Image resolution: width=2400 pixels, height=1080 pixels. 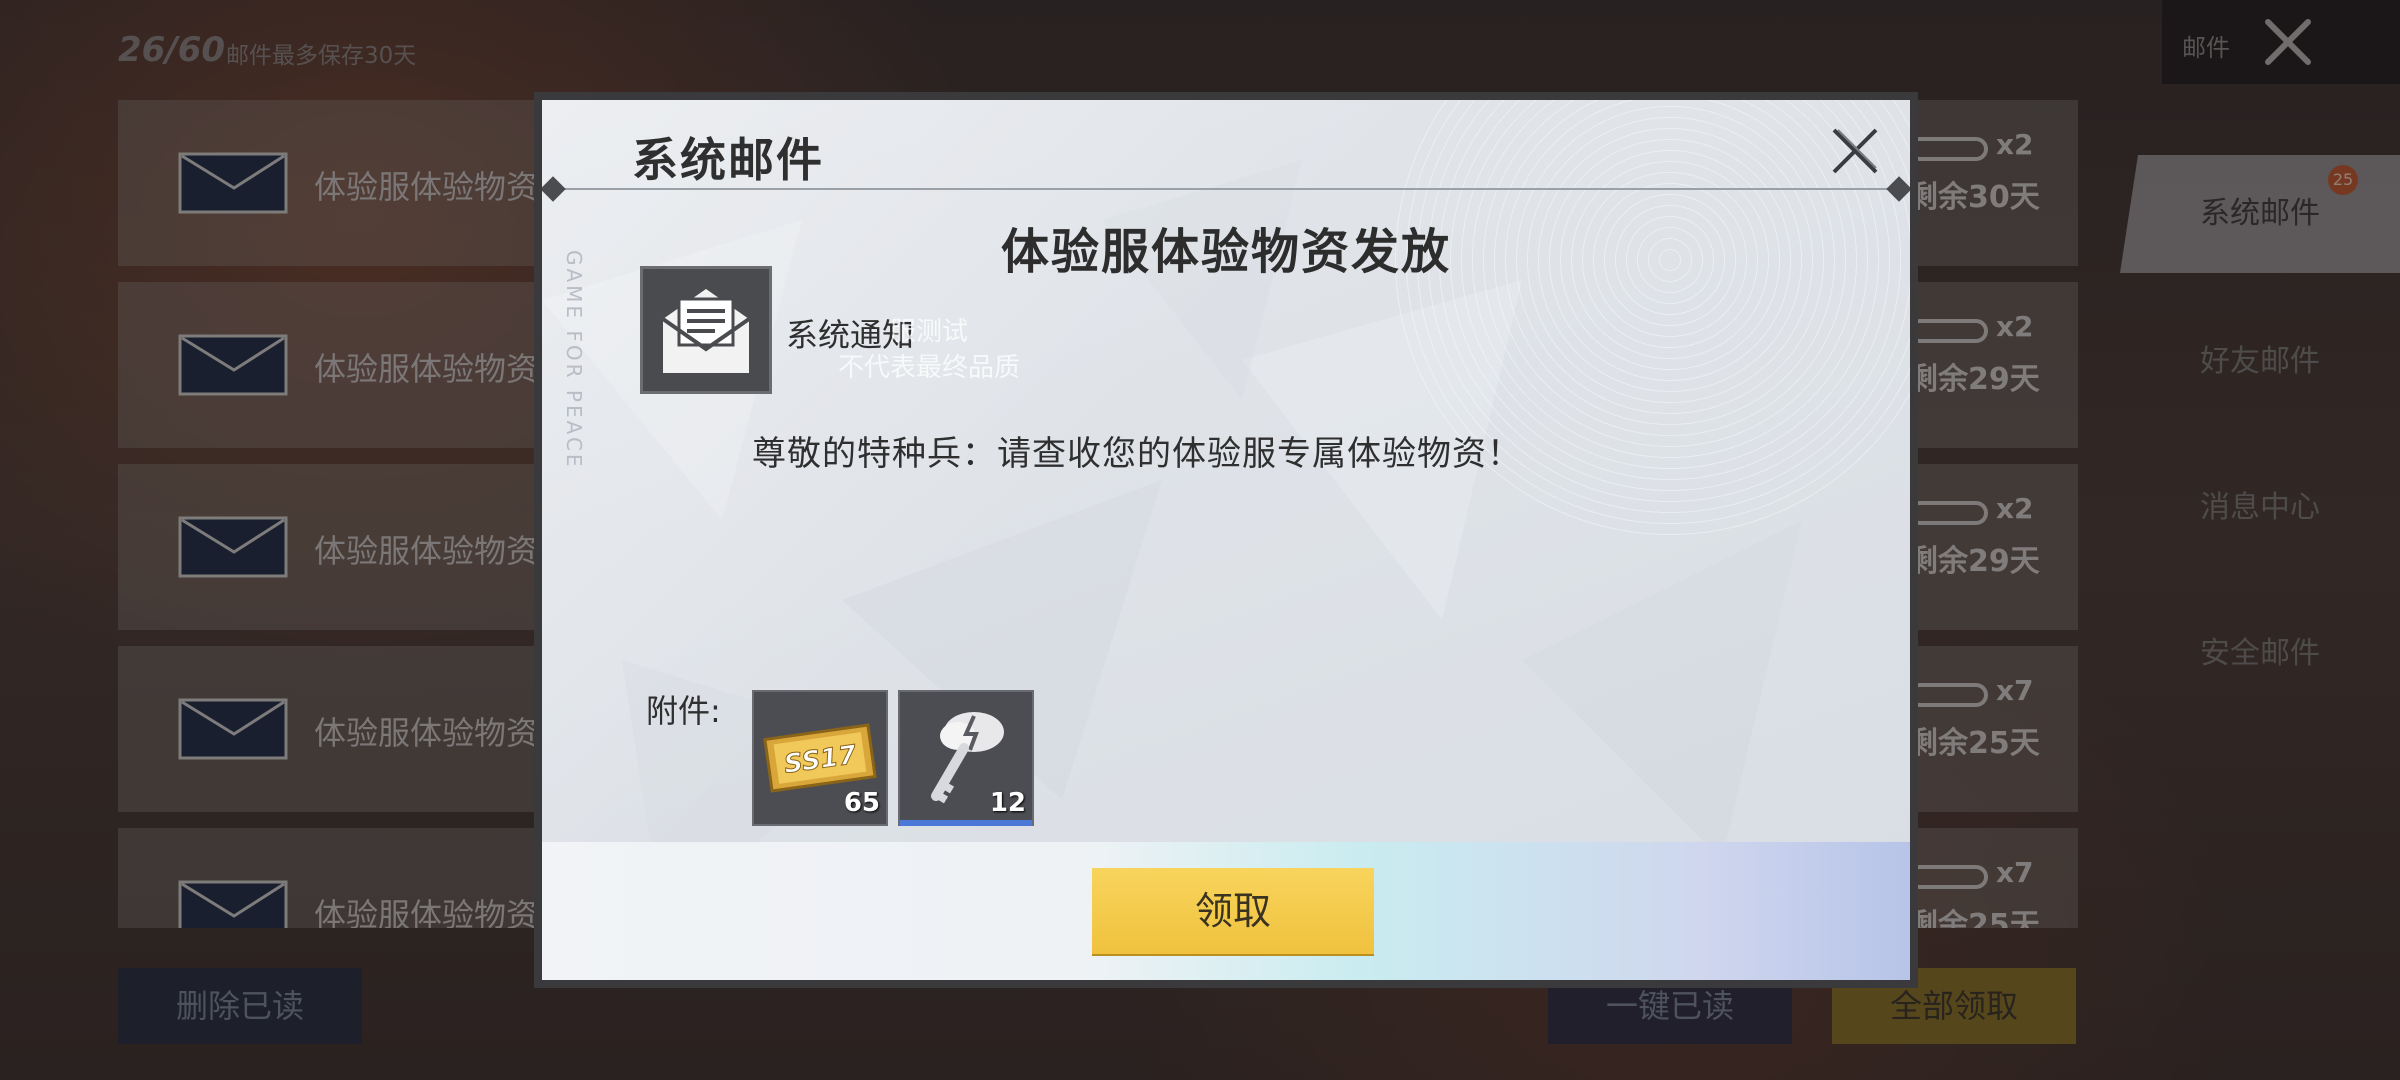 What do you see at coordinates (966, 823) in the screenshot?
I see `rarity-bar` at bounding box center [966, 823].